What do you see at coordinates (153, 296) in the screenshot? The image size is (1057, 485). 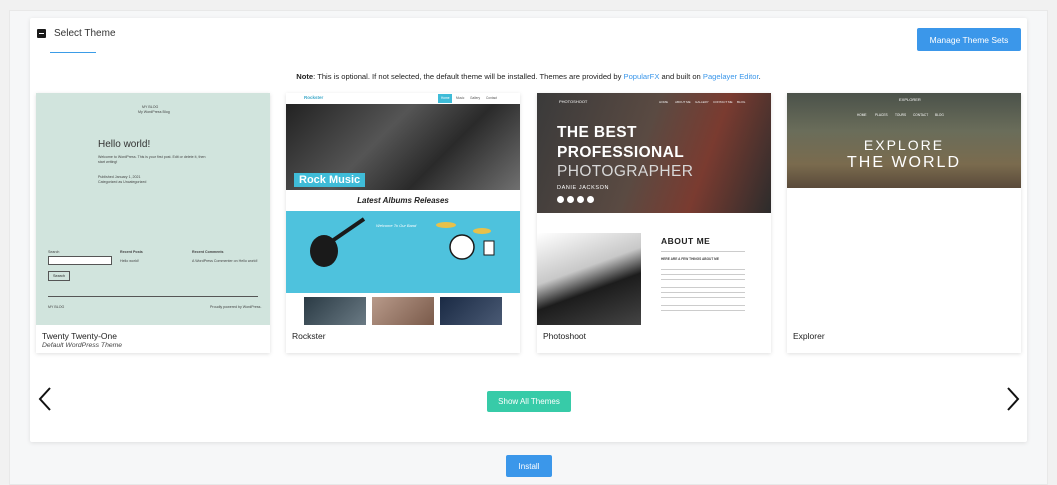 I see `preview-footer-rule` at bounding box center [153, 296].